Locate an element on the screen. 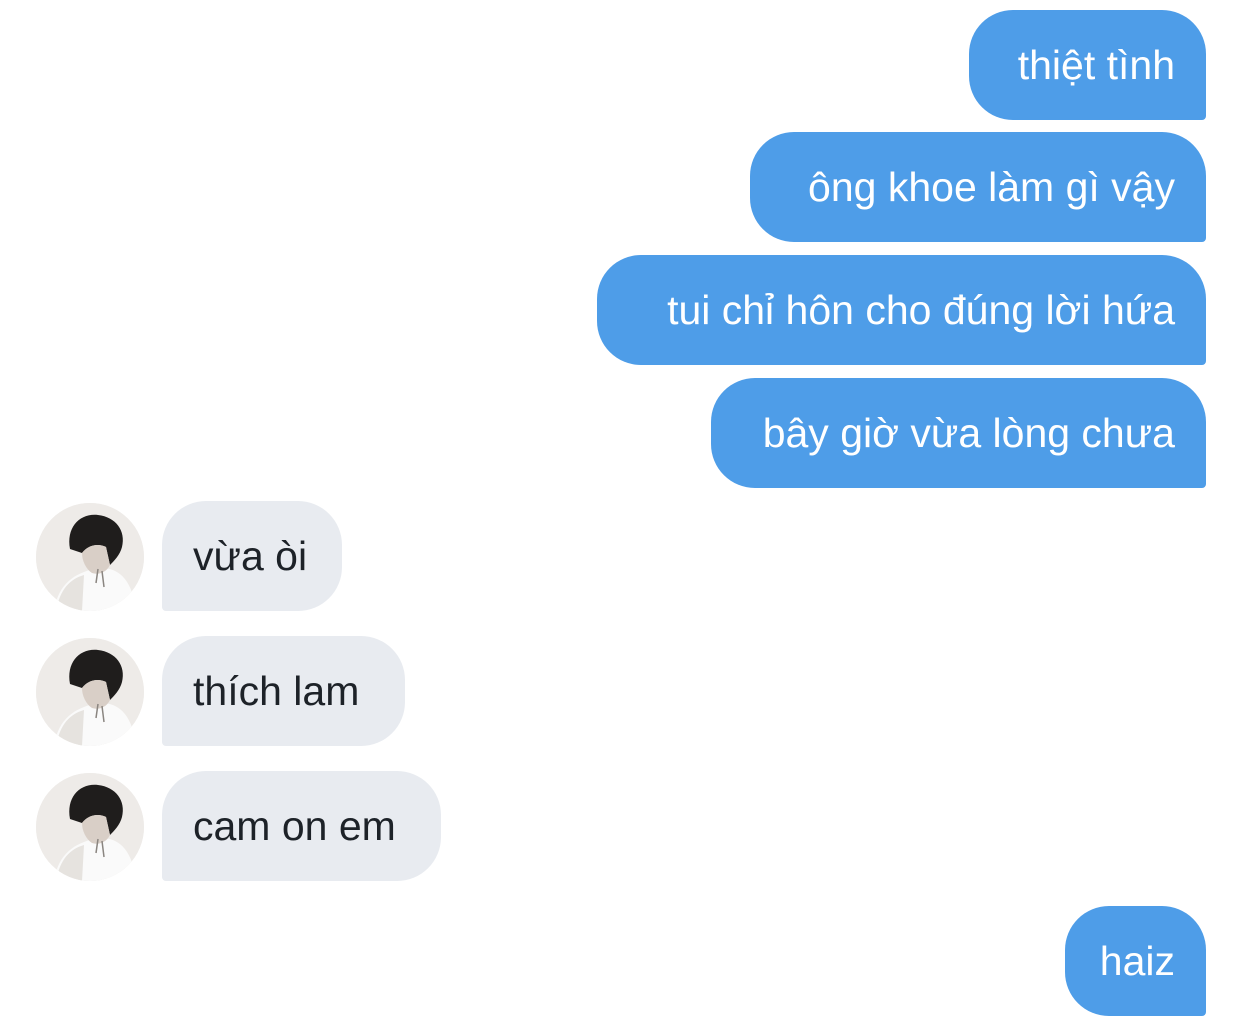 This screenshot has height=1028, width=1242. outgoing-message-bubble: tui chỉ hôn cho đúng lời hứa is located at coordinates (901, 310).